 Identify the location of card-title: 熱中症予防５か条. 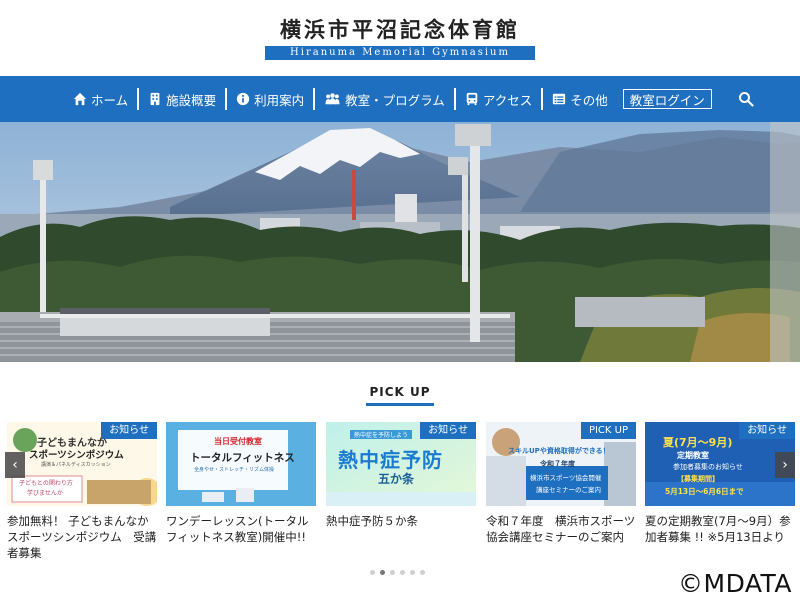
(402, 521).